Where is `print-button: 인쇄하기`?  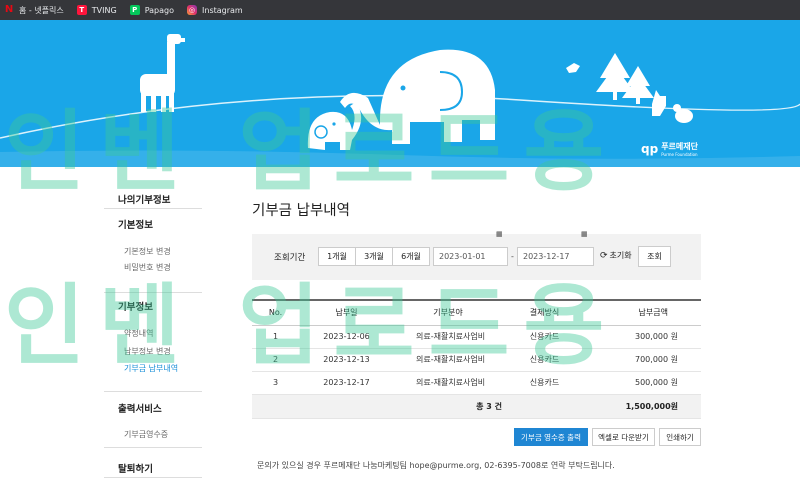
print-button: 인쇄하기 is located at coordinates (680, 437).